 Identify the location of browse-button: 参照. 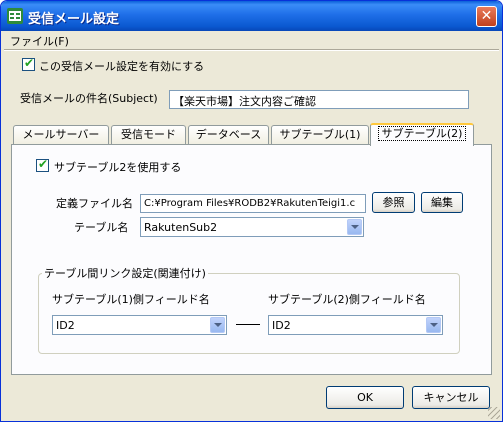
(393, 202).